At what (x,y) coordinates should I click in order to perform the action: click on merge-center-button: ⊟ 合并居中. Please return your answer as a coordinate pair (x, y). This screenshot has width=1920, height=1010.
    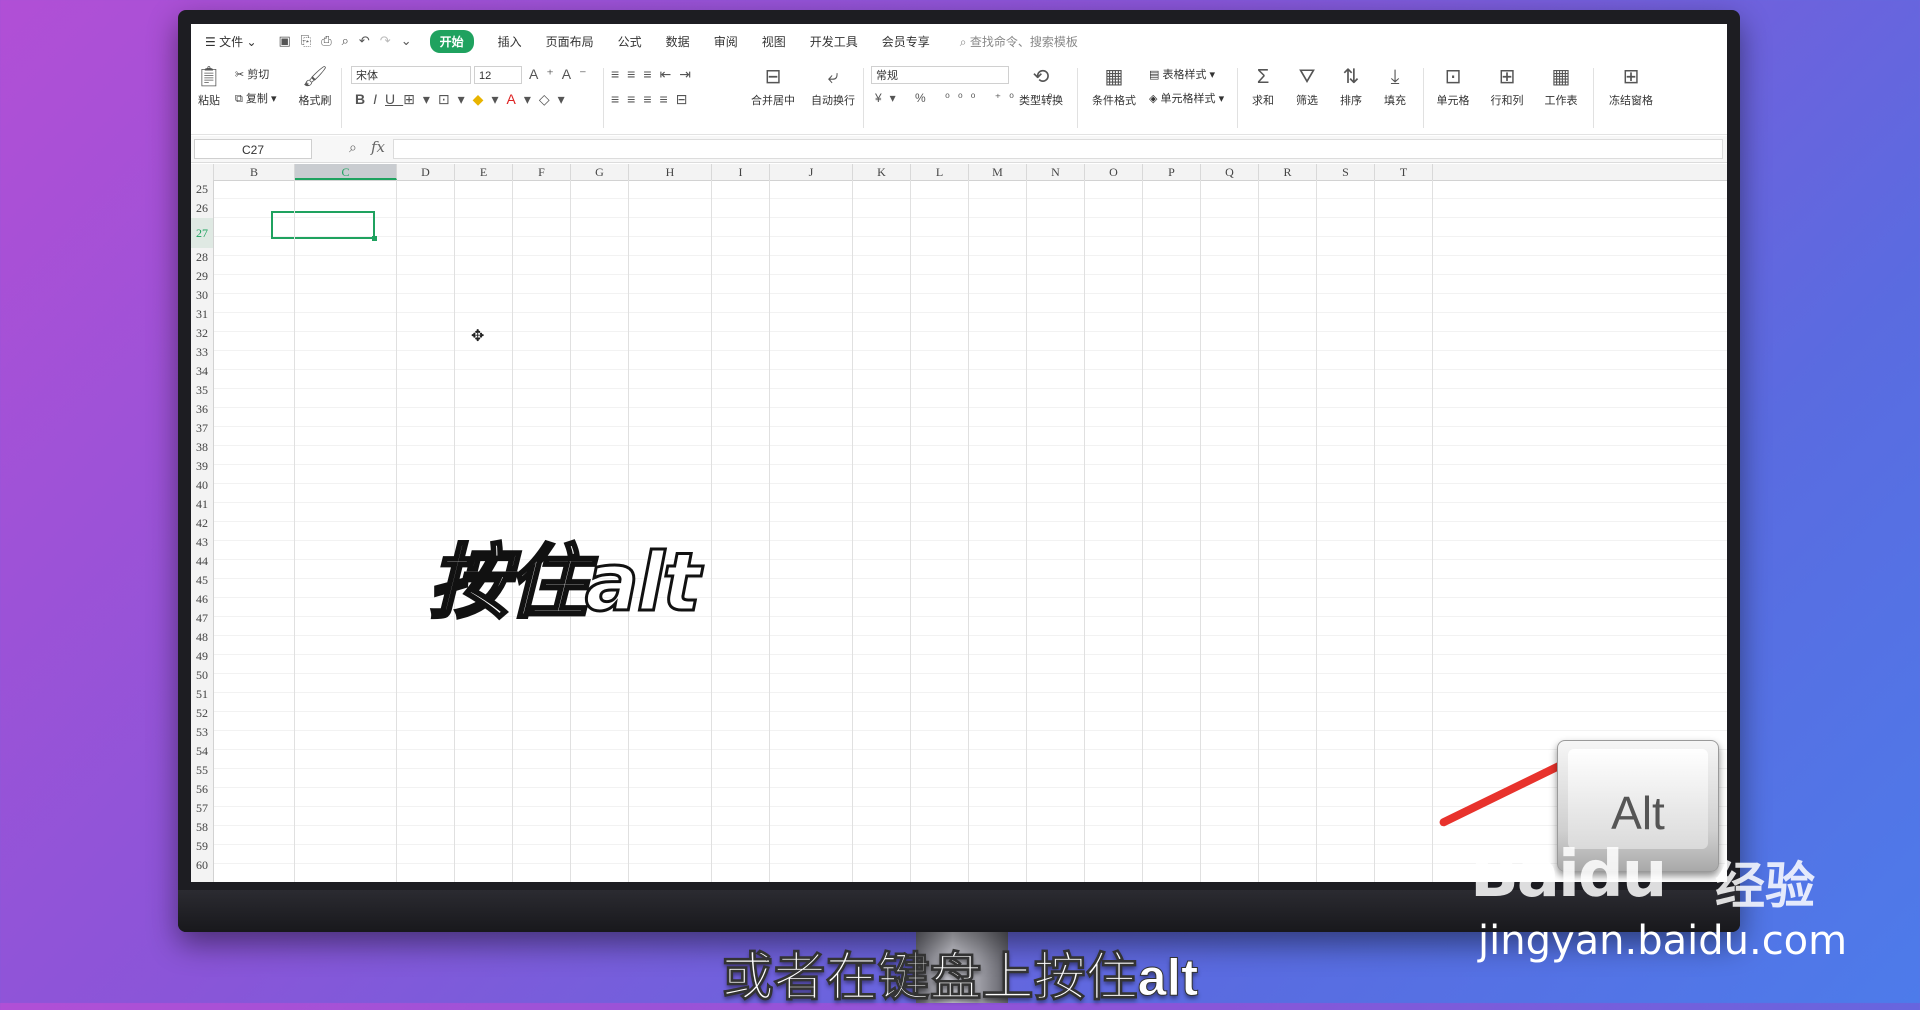
    Looking at the image, I should click on (773, 86).